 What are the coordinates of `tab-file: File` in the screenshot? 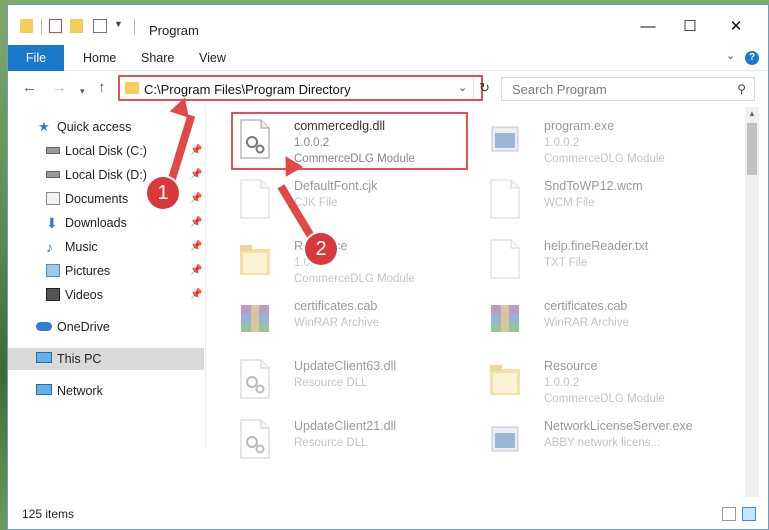 It's located at (36, 58).